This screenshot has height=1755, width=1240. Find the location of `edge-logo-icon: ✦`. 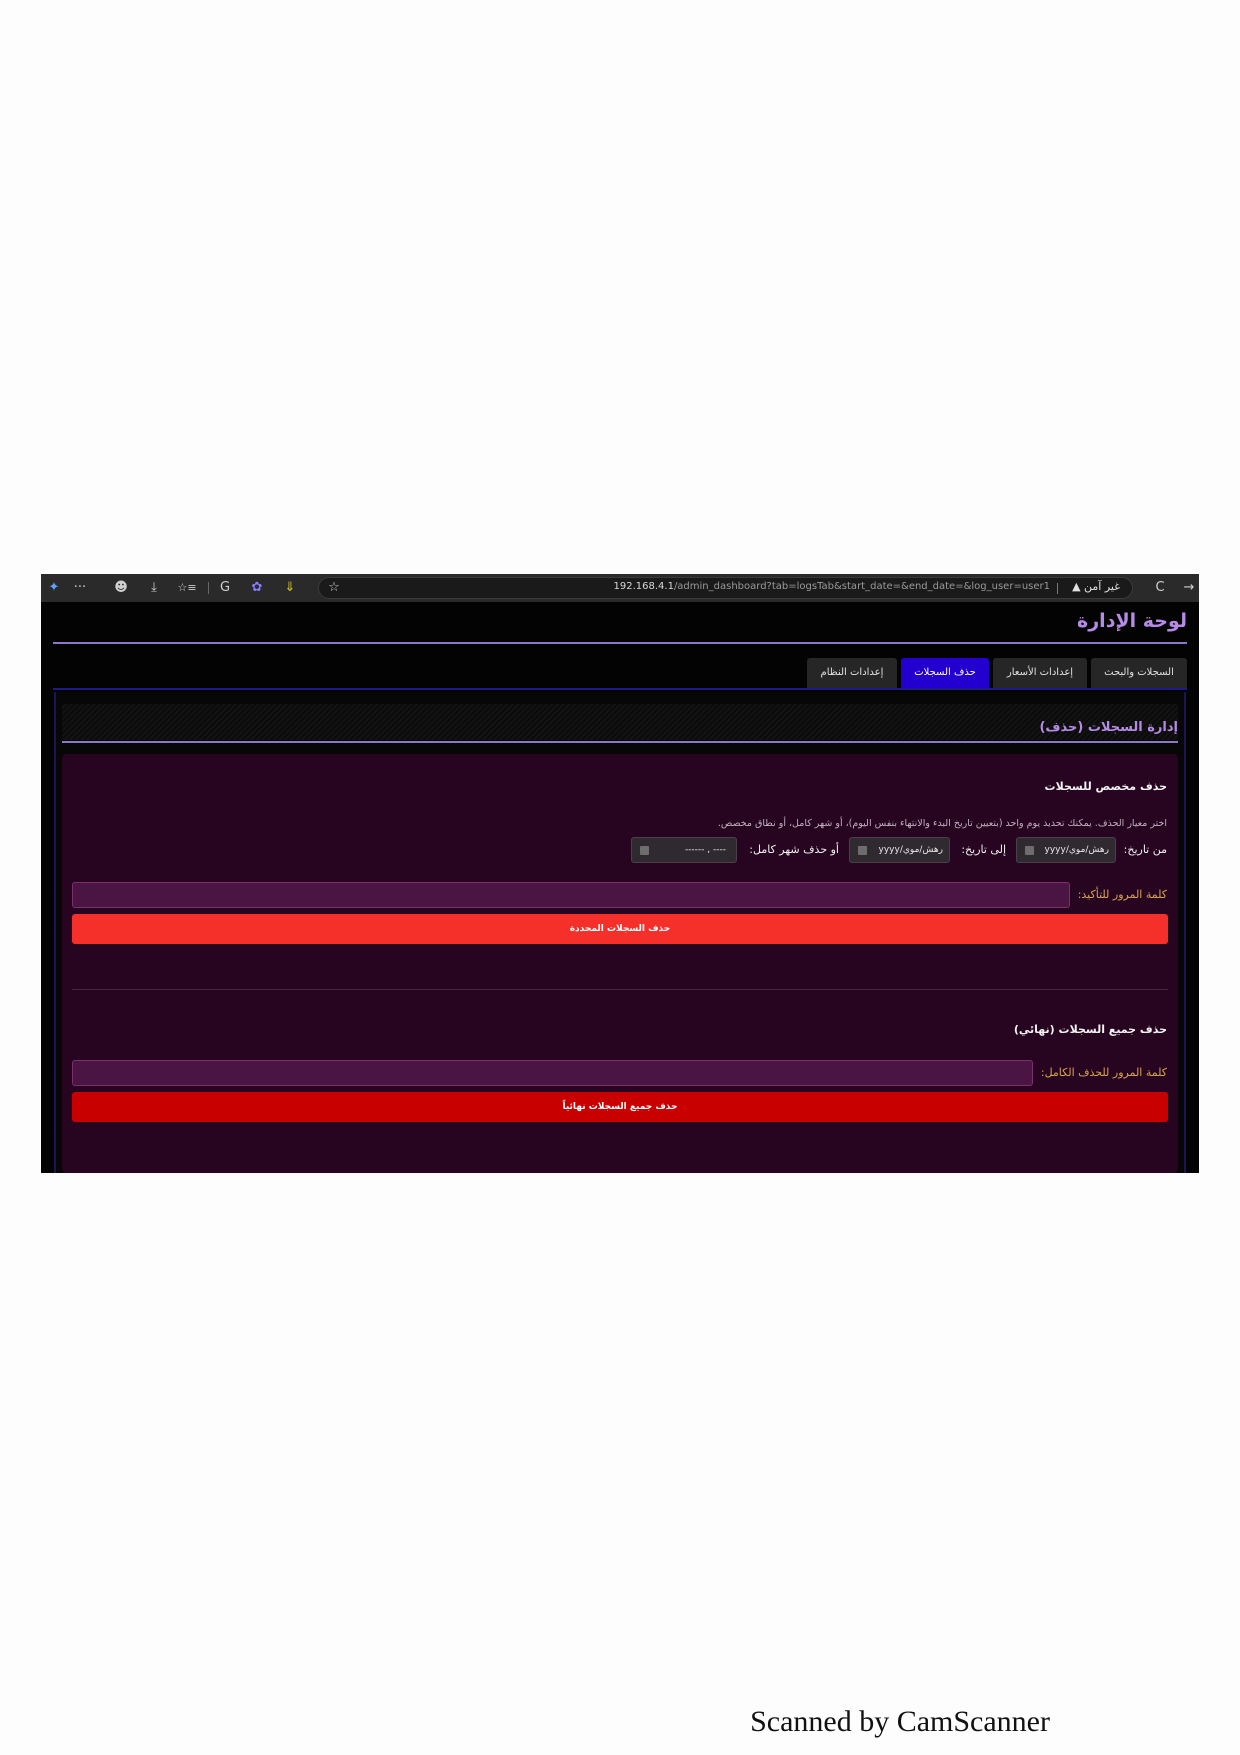

edge-logo-icon: ✦ is located at coordinates (54, 588).